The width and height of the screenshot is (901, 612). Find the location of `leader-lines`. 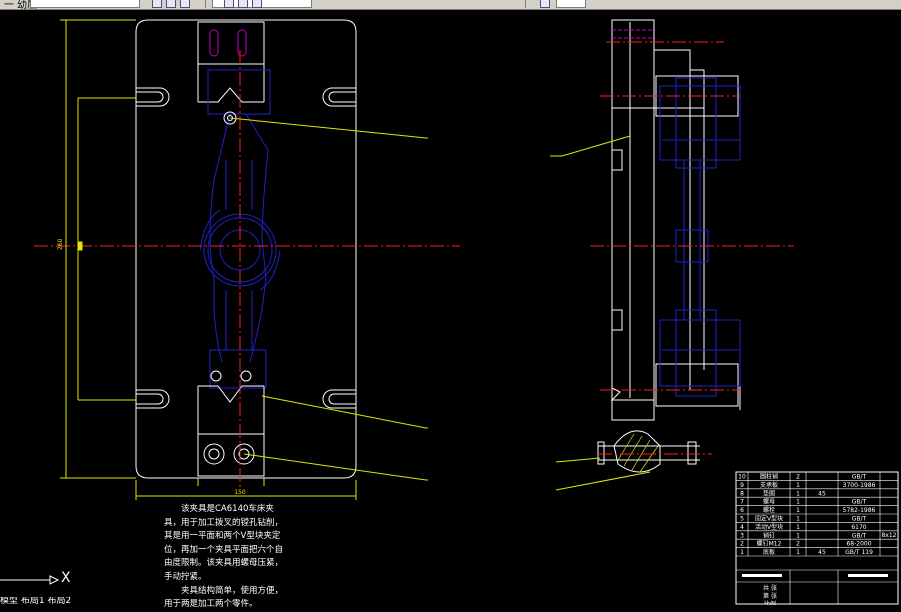

leader-lines is located at coordinates (328, 299).